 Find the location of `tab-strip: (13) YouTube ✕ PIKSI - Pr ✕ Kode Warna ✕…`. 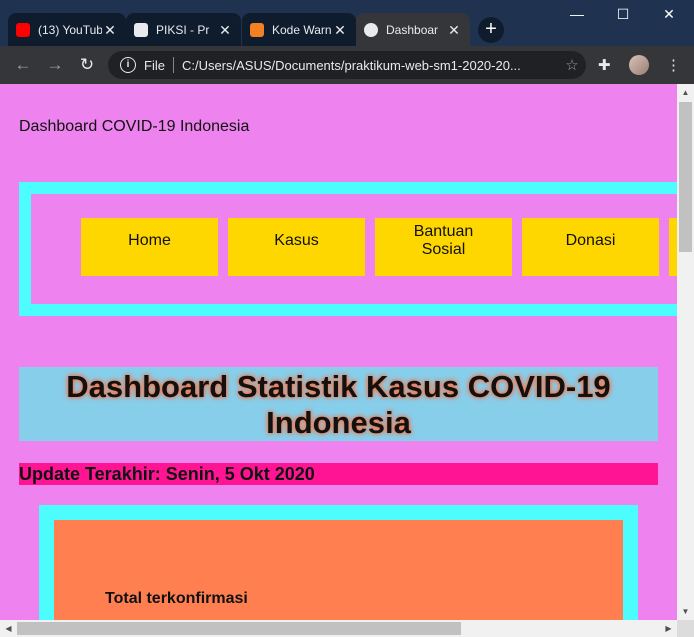

tab-strip: (13) YouTube ✕ PIKSI - Pr ✕ Kode Warna ✕… is located at coordinates (347, 23).